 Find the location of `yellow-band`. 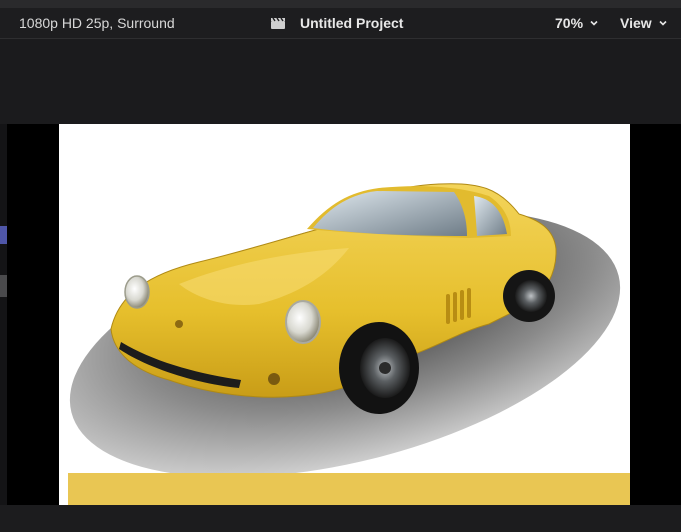

yellow-band is located at coordinates (349, 489).